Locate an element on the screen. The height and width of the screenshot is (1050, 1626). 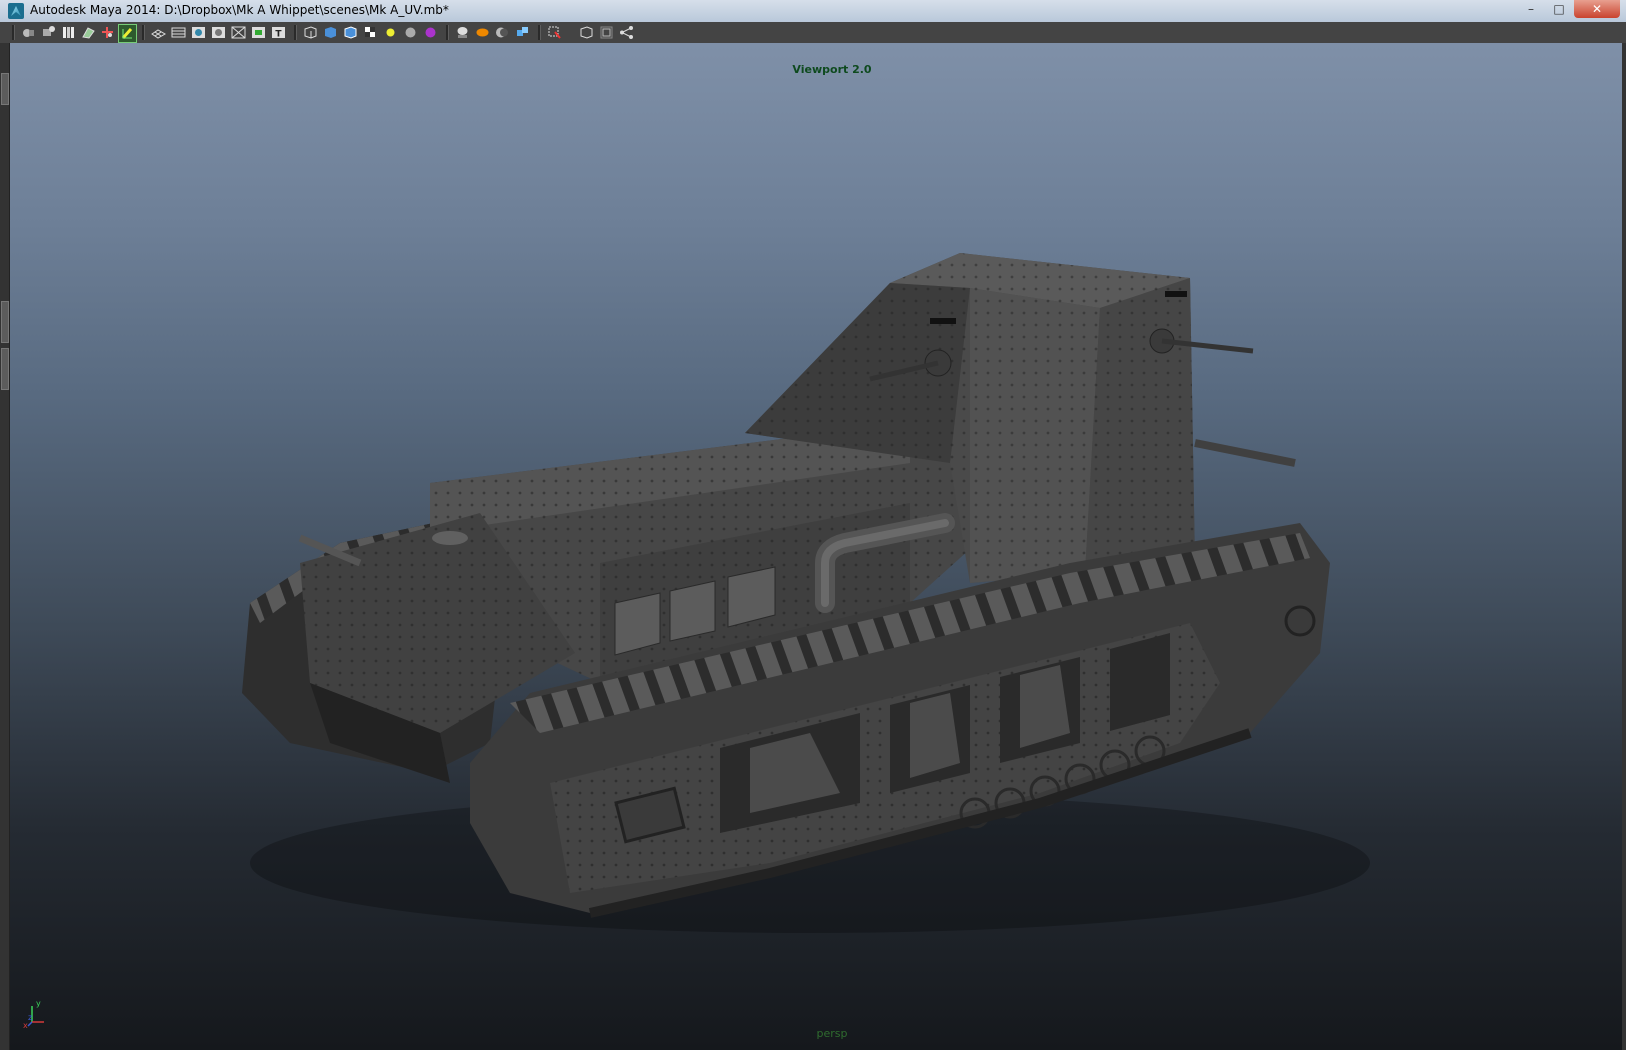
image-plane-icon is located at coordinates (88, 32).